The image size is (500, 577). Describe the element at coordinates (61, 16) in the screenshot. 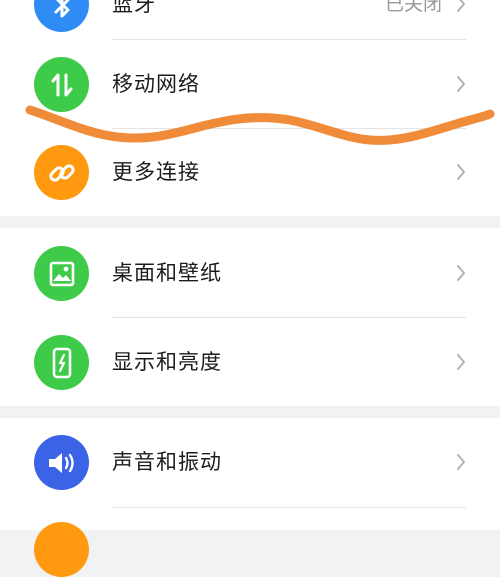

I see `bluetooth-icon` at that location.